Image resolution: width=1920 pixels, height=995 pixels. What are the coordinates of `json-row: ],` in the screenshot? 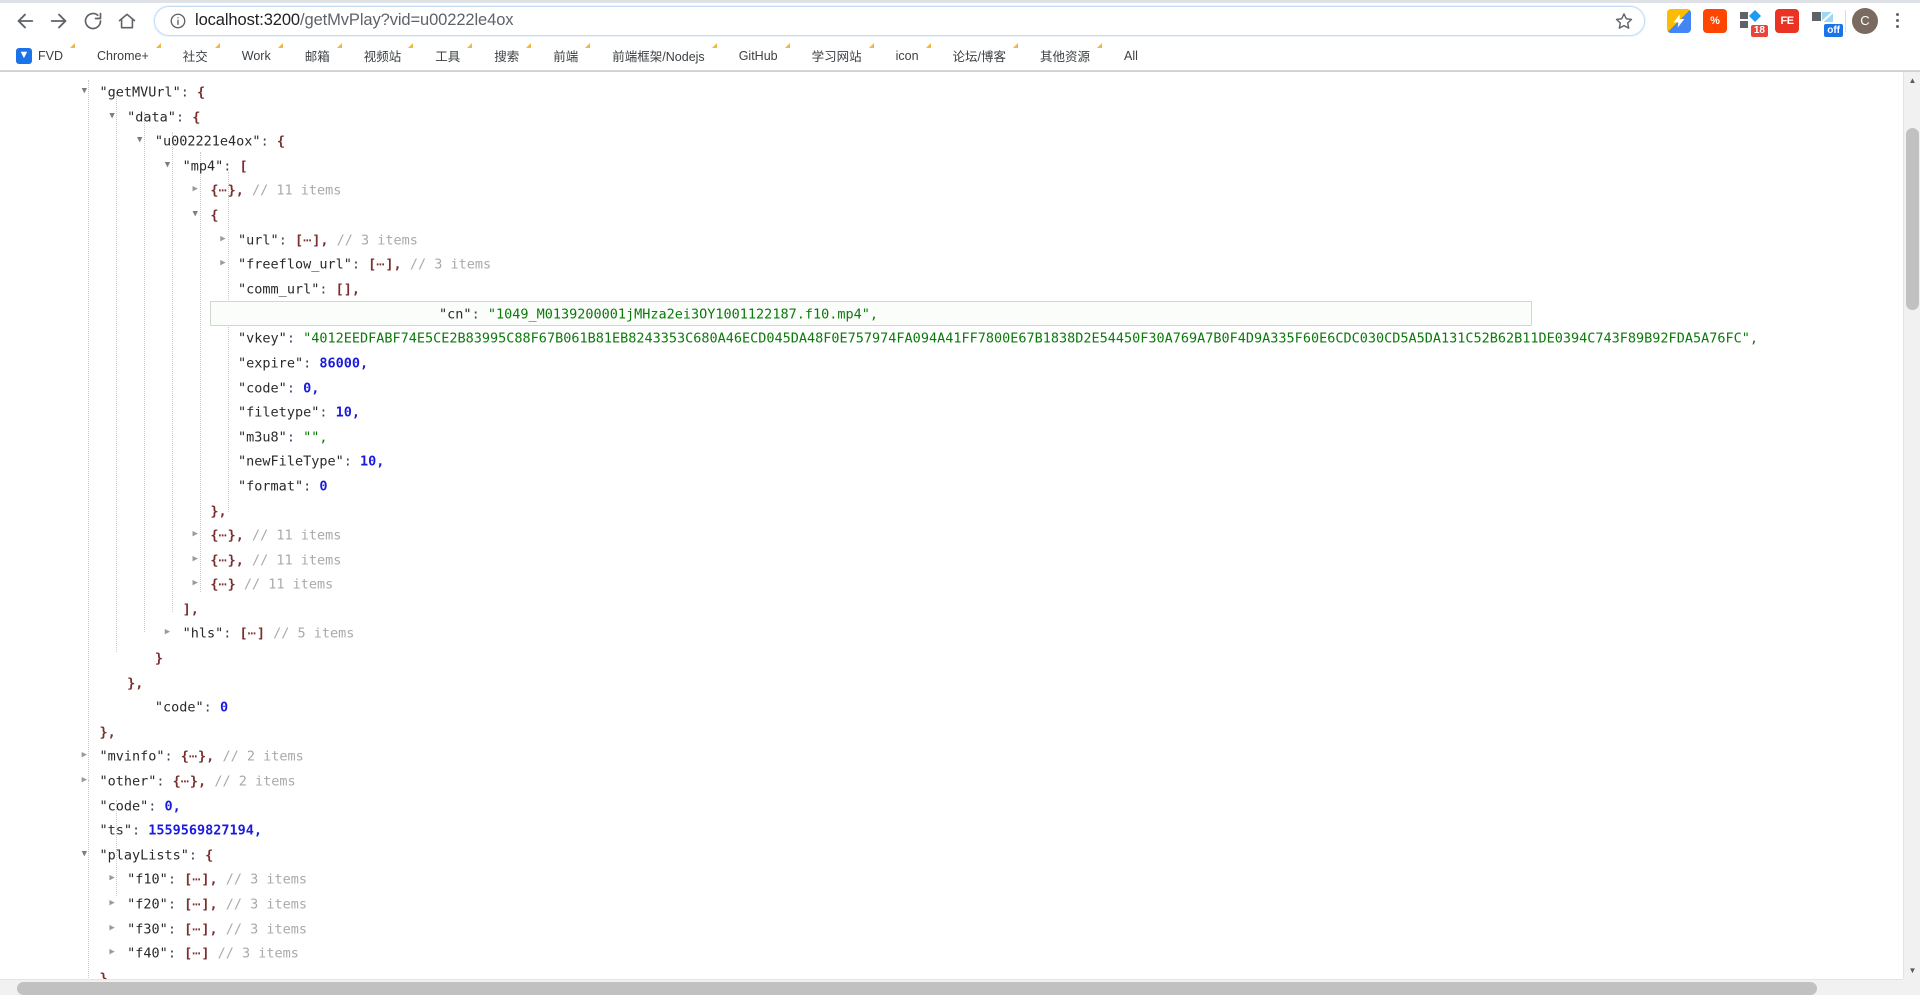 It's located at (956, 609).